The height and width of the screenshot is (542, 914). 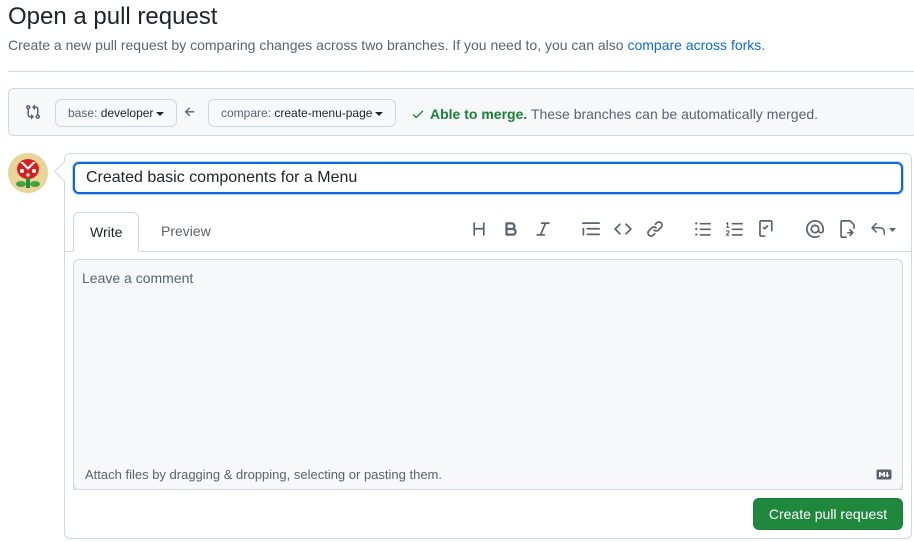 I want to click on create-pull-request-button: Create pull request, so click(x=828, y=514).